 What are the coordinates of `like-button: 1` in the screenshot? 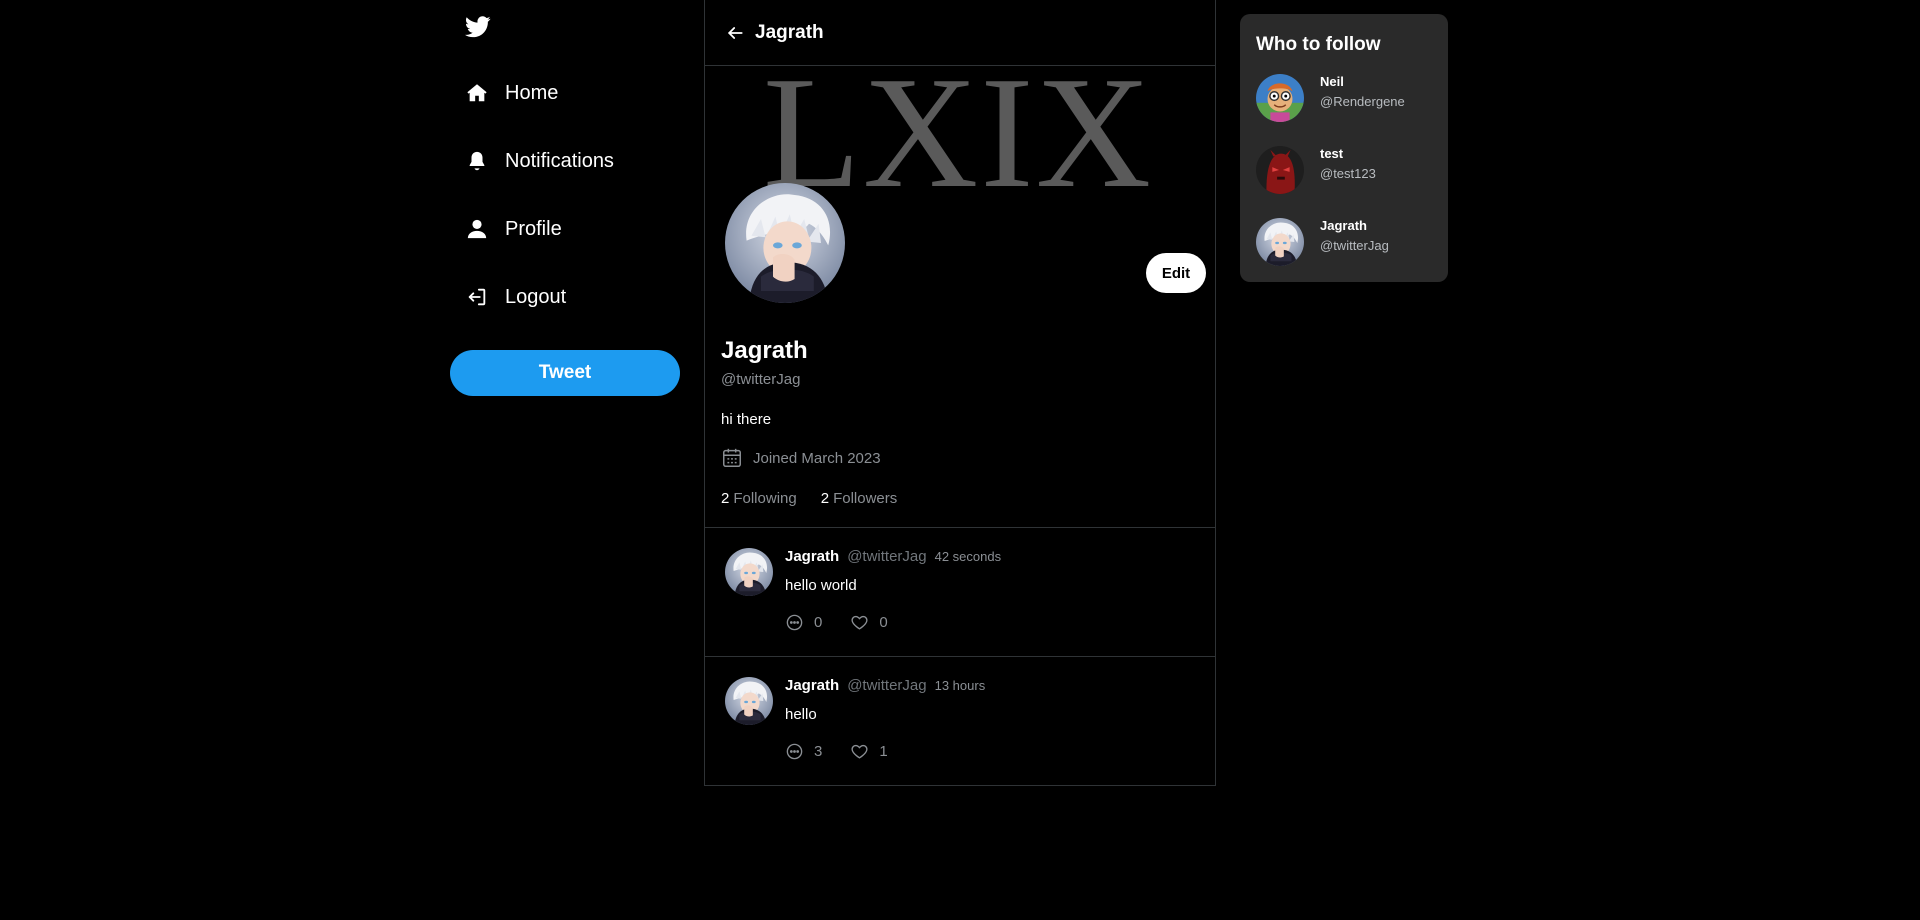 It's located at (869, 751).